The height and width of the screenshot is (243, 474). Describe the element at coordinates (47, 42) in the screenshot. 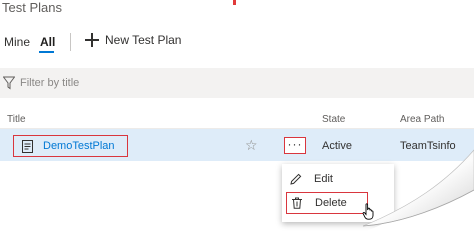

I see `tab-all: All` at that location.